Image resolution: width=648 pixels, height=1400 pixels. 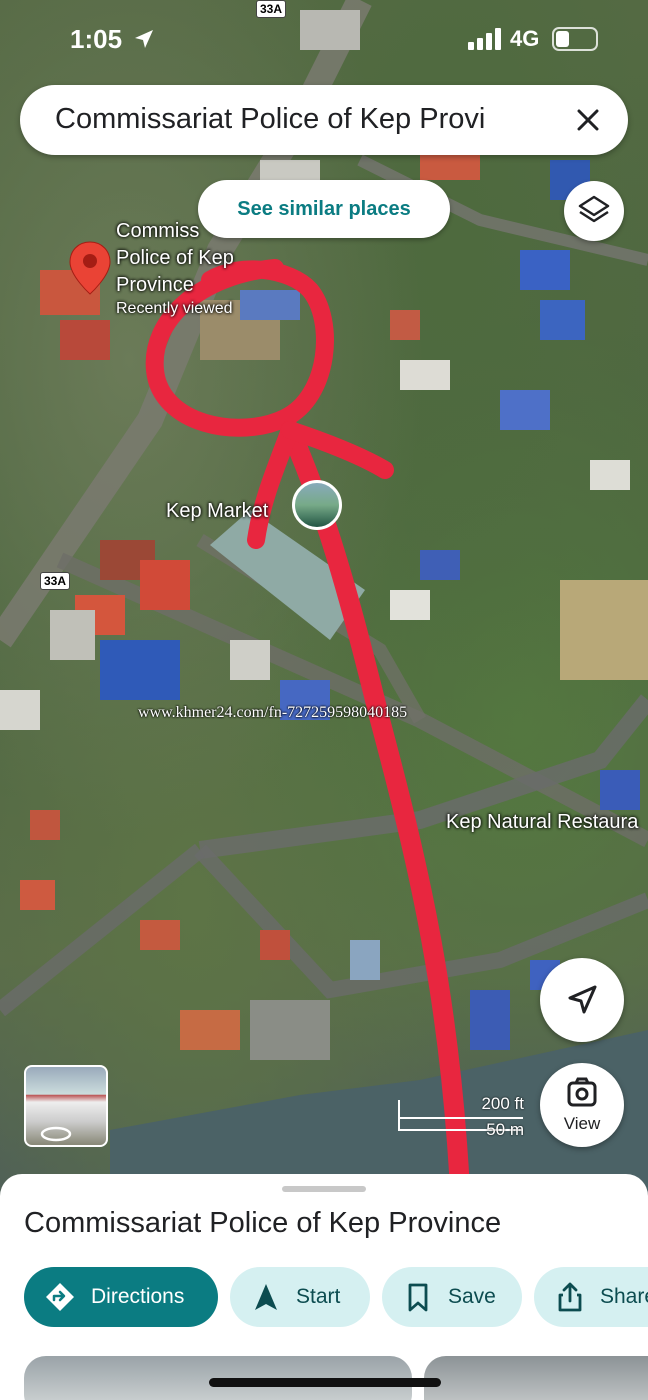 What do you see at coordinates (144, 39) in the screenshot?
I see `location-arrow-icon` at bounding box center [144, 39].